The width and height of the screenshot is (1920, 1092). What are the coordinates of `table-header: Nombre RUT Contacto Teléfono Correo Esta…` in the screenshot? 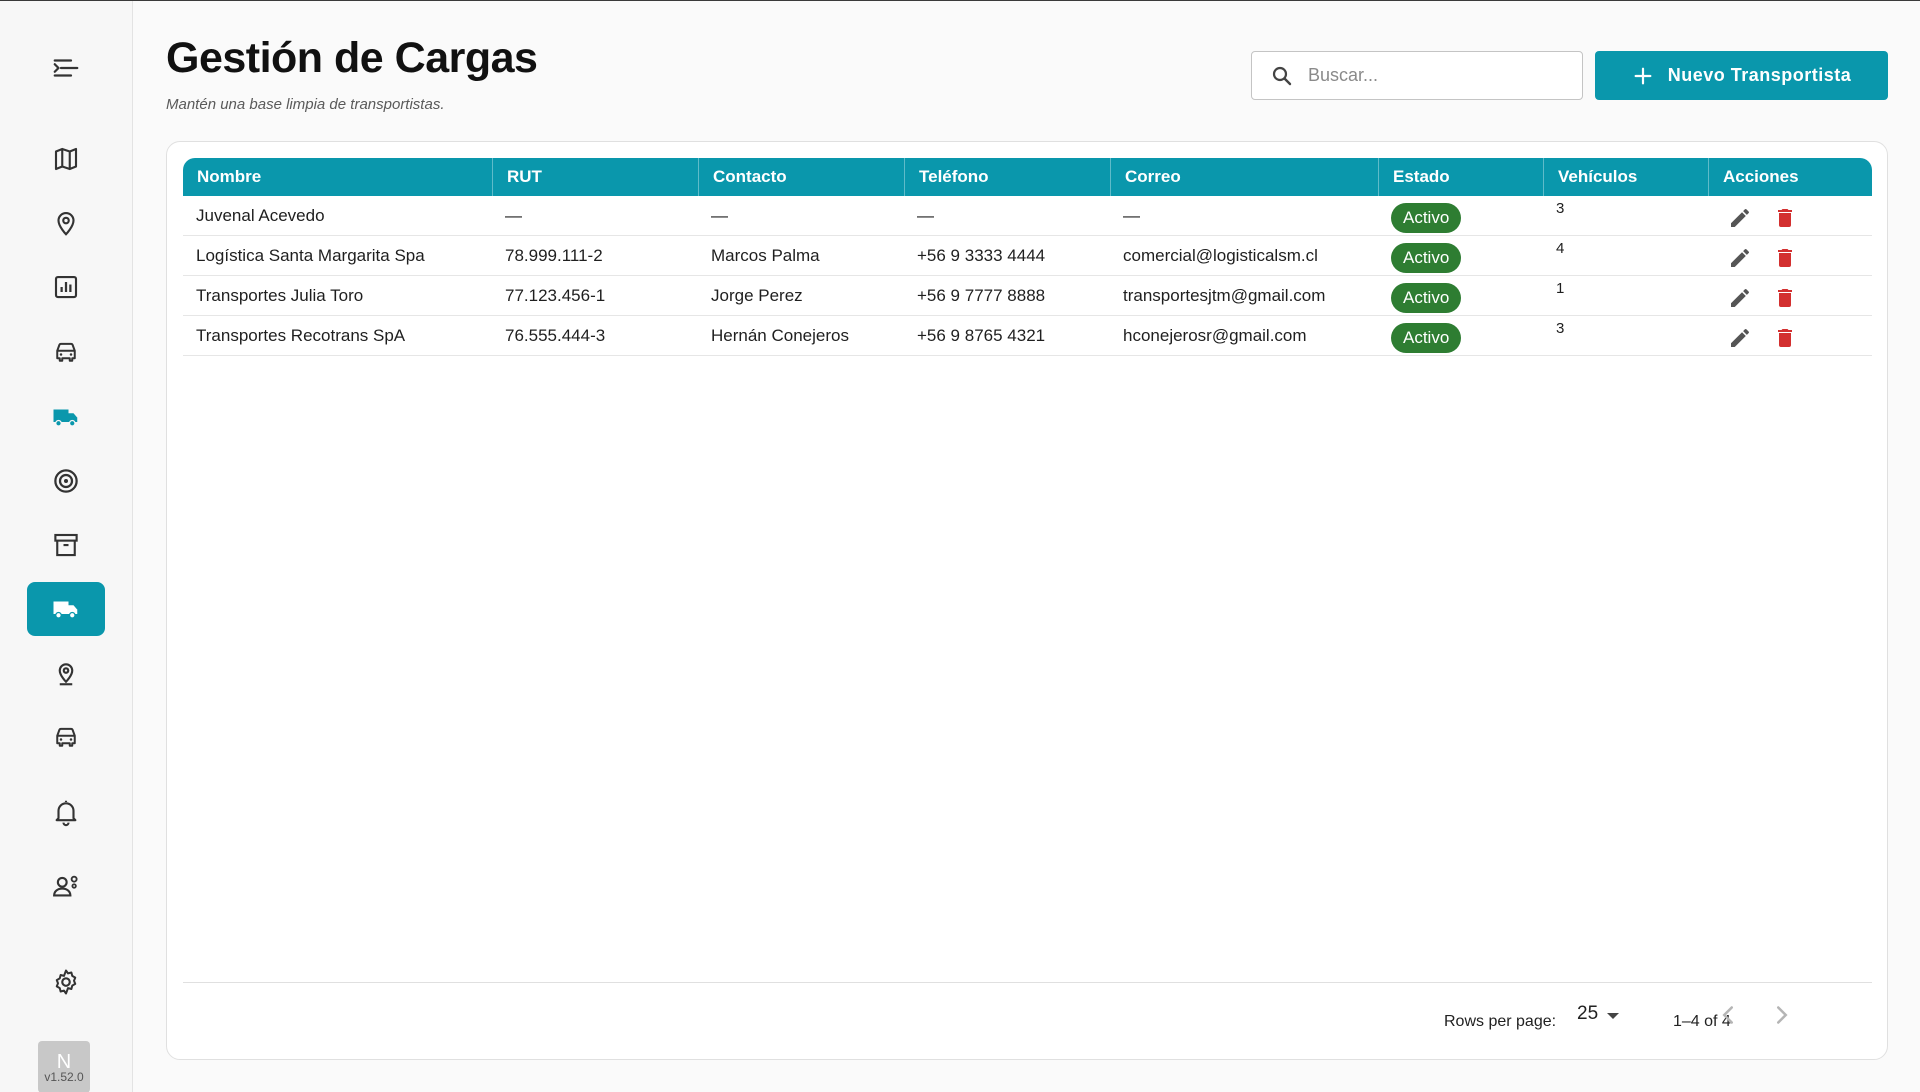 It's located at (1027, 177).